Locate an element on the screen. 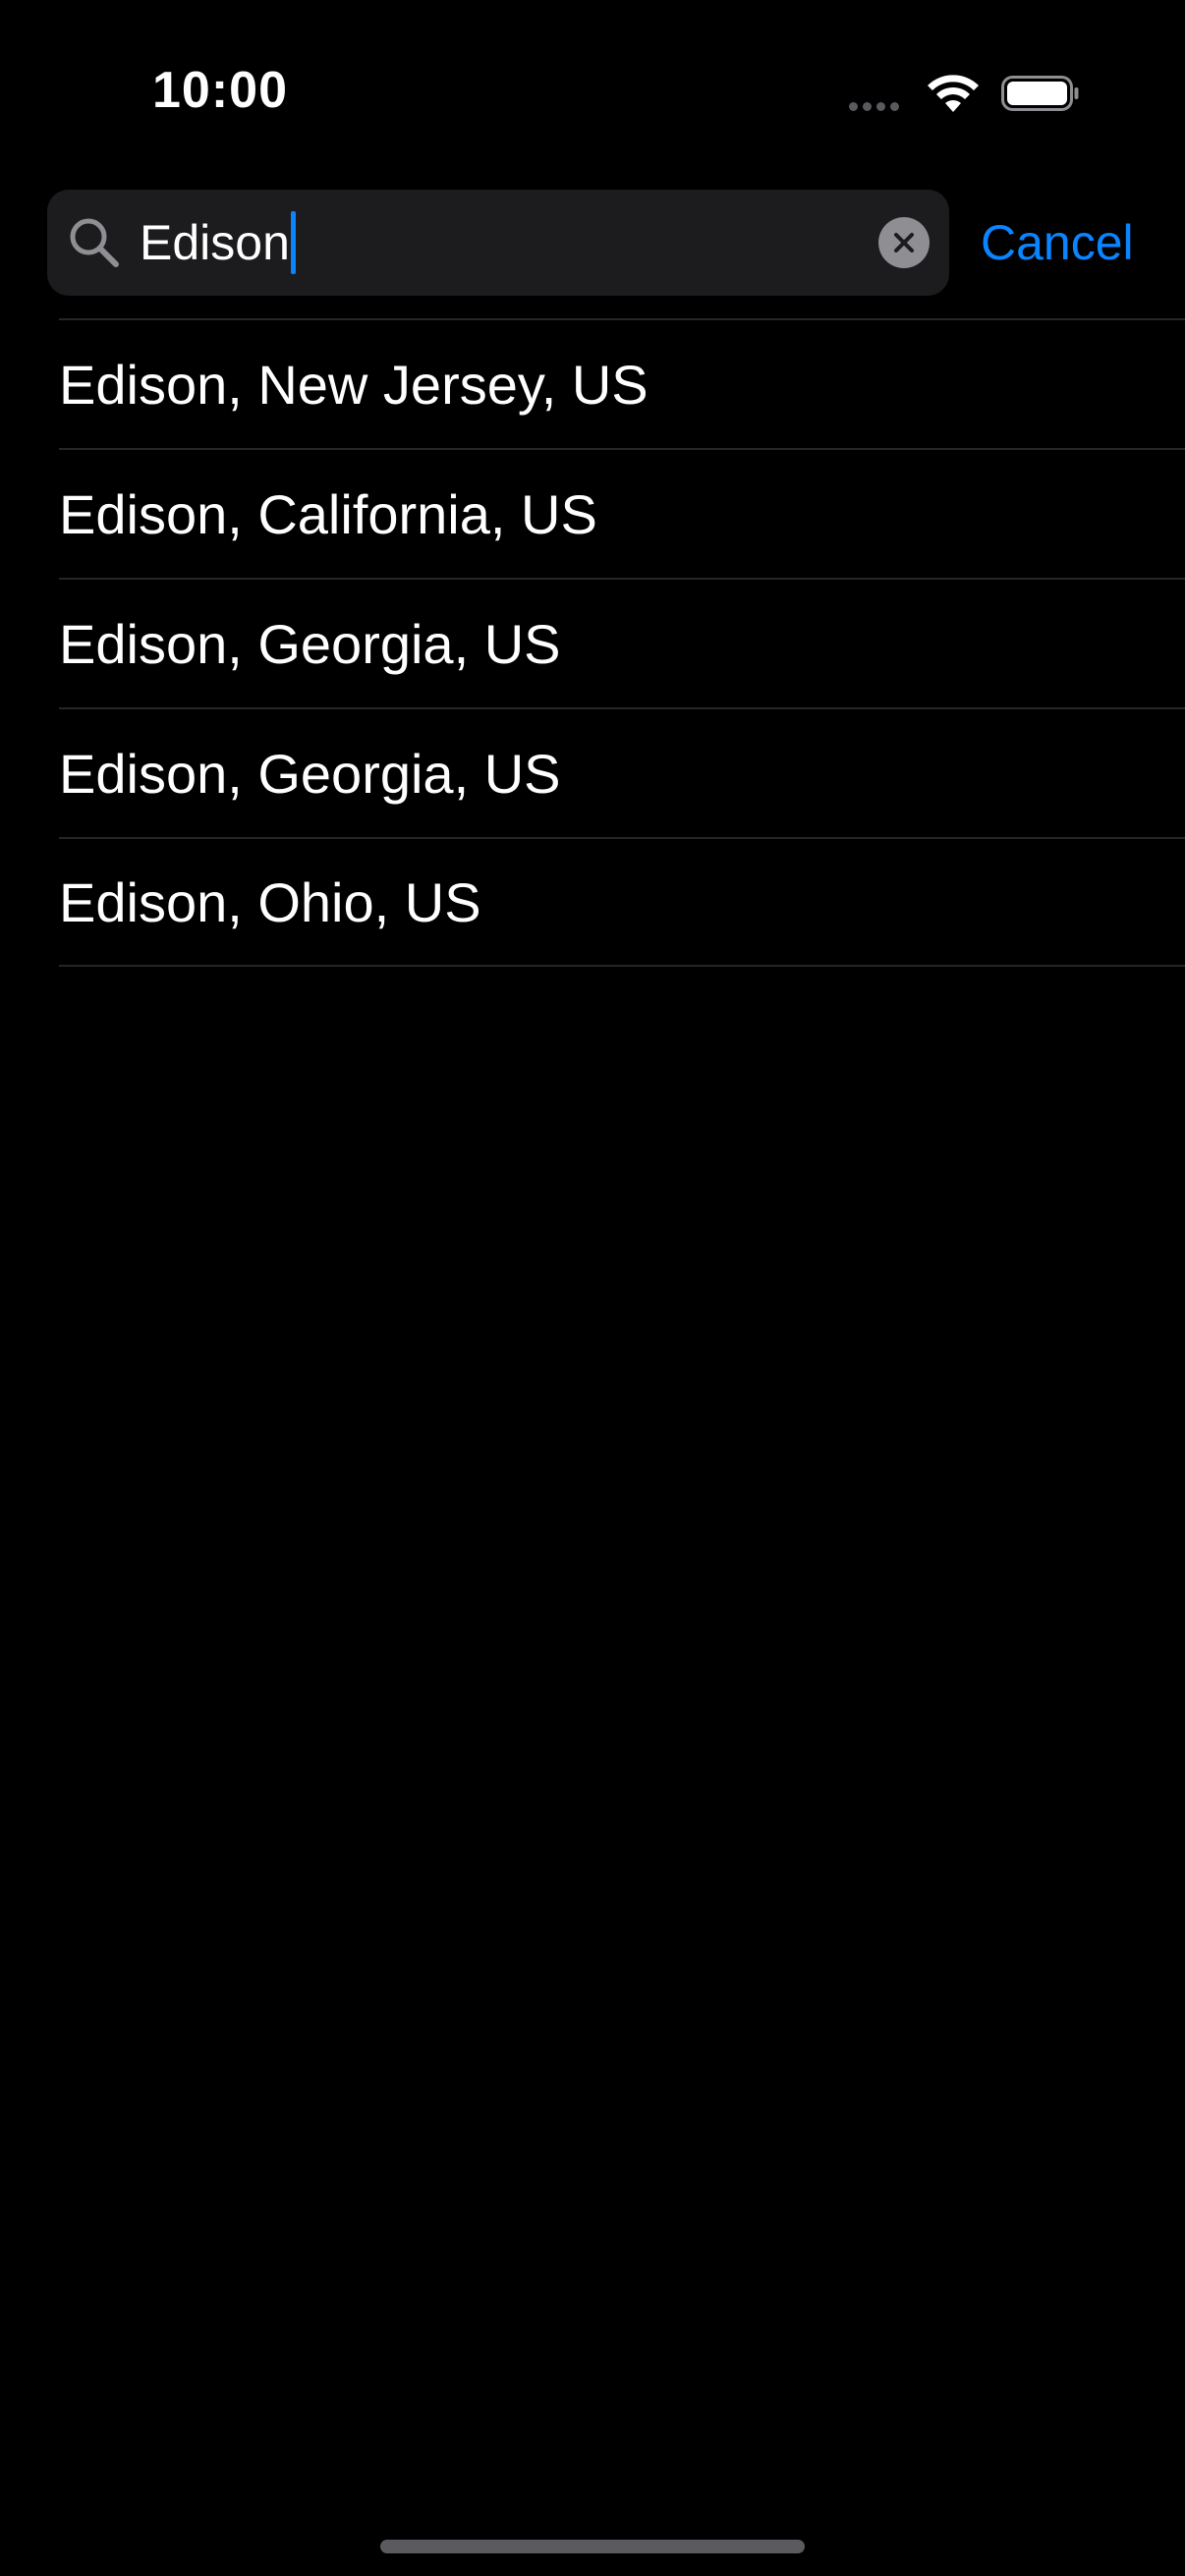 The image size is (1185, 2576). search-bar: Edison Cancel is located at coordinates (592, 243).